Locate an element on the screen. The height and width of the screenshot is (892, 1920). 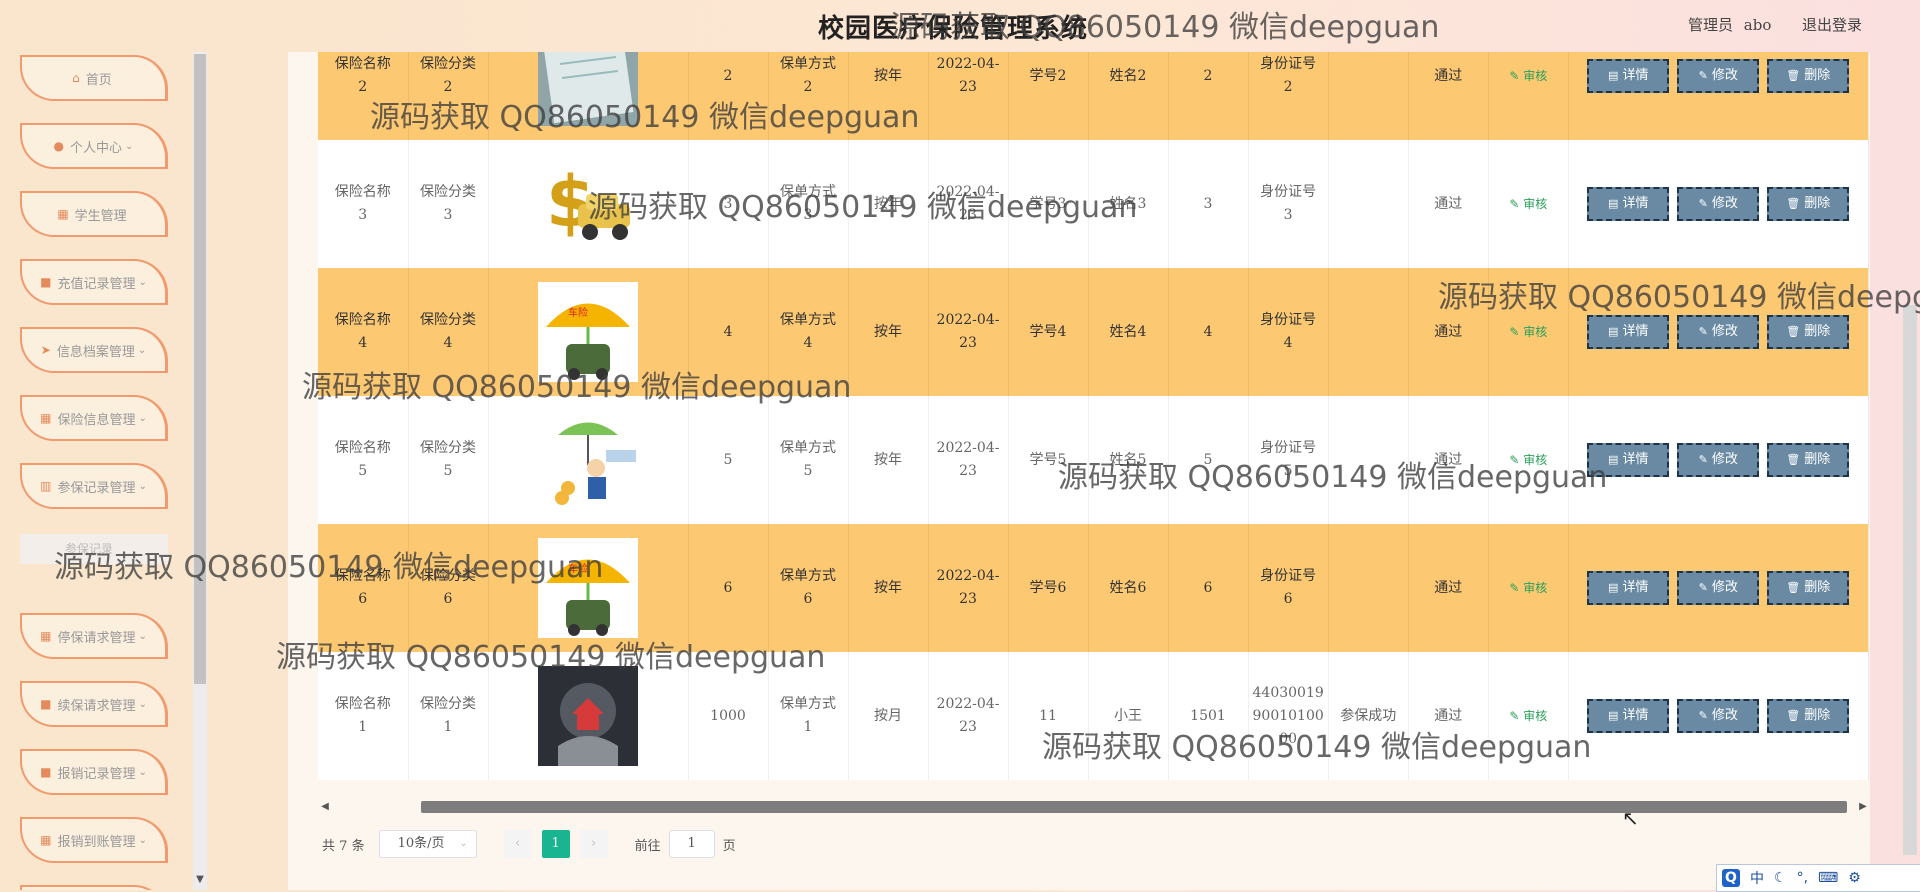
cell-text: 身份证号 5 is located at coordinates (1288, 459).